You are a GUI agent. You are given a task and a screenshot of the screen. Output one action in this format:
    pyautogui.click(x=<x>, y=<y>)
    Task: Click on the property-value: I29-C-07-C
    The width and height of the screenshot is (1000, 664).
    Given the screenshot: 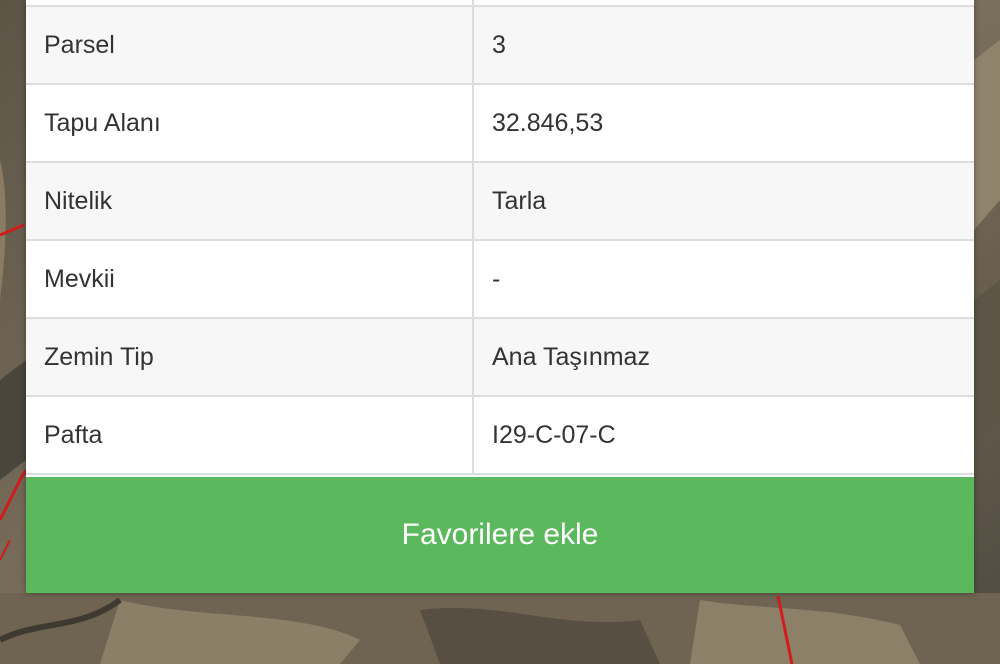 What is the action you would take?
    pyautogui.click(x=723, y=435)
    